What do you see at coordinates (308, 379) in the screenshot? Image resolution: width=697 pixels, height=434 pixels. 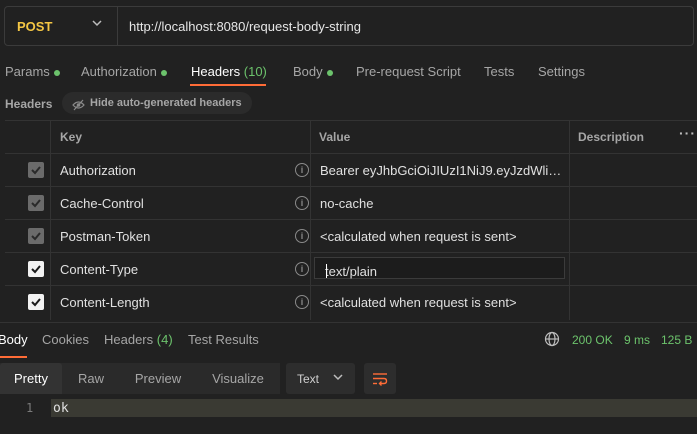 I see `format-selected: Text` at bounding box center [308, 379].